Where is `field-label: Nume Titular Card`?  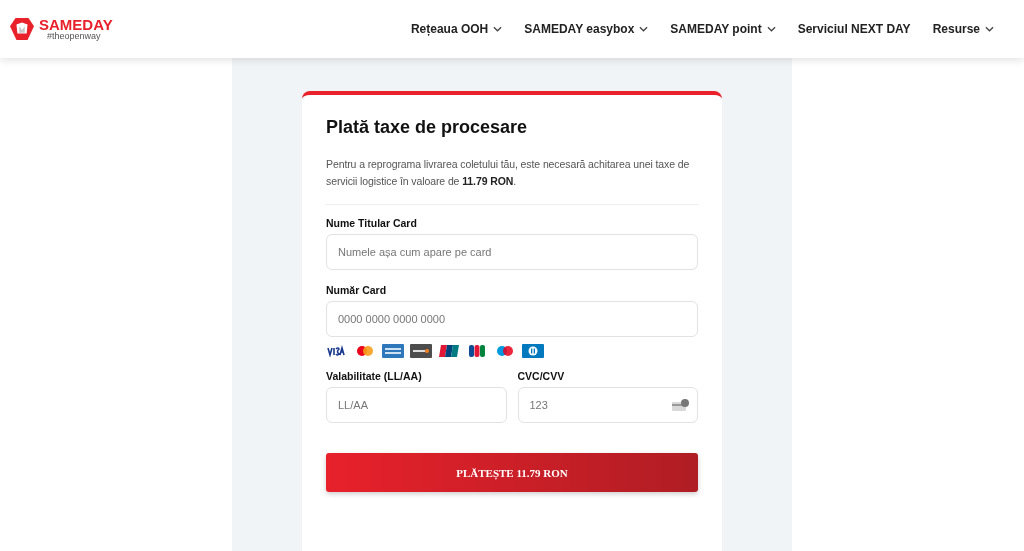 field-label: Nume Titular Card is located at coordinates (372, 223).